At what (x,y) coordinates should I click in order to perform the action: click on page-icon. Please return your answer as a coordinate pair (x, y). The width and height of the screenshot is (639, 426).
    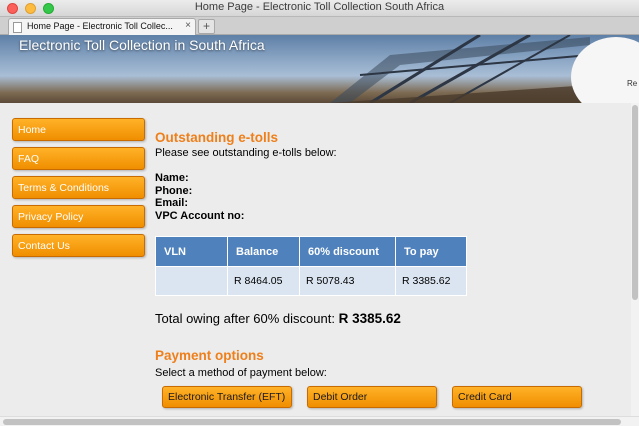
    Looking at the image, I should click on (17, 27).